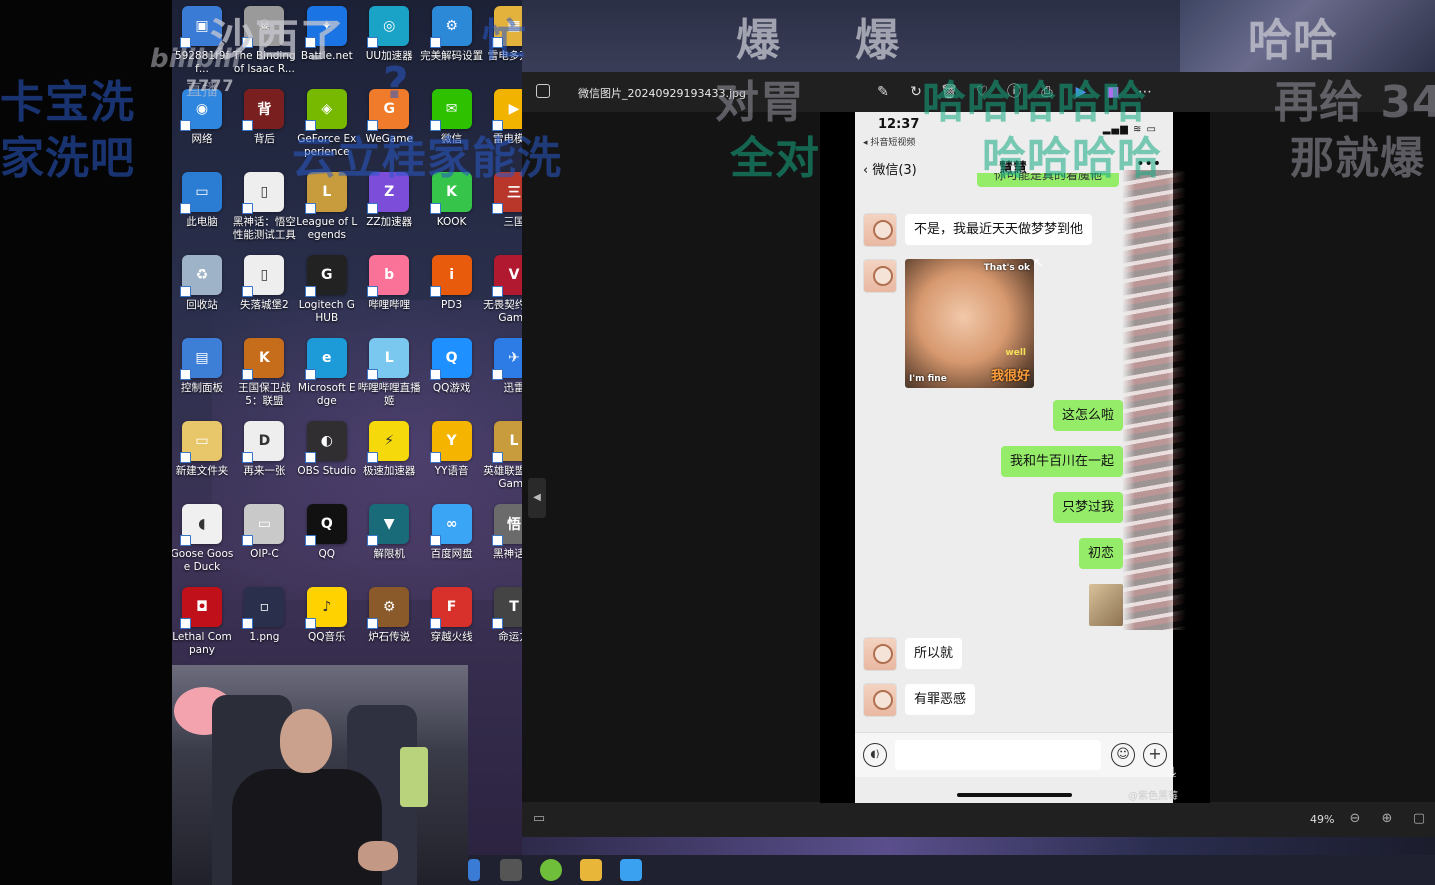 The height and width of the screenshot is (885, 1435). Describe the element at coordinates (263, 276) in the screenshot. I see `app-icon: ▯` at that location.